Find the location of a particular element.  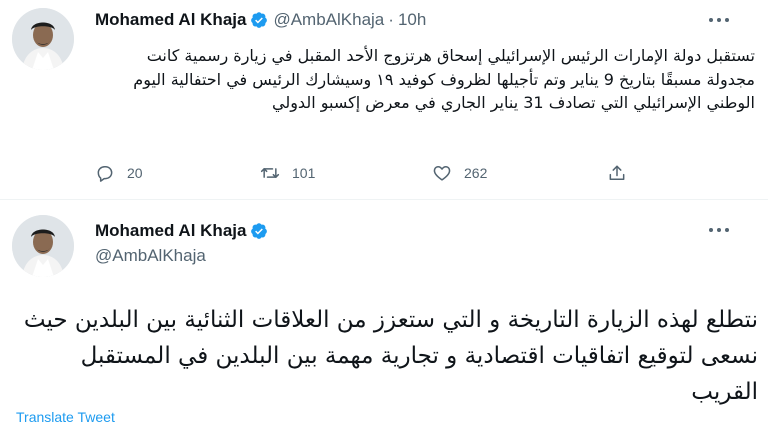

heart-icon is located at coordinates (442, 173).